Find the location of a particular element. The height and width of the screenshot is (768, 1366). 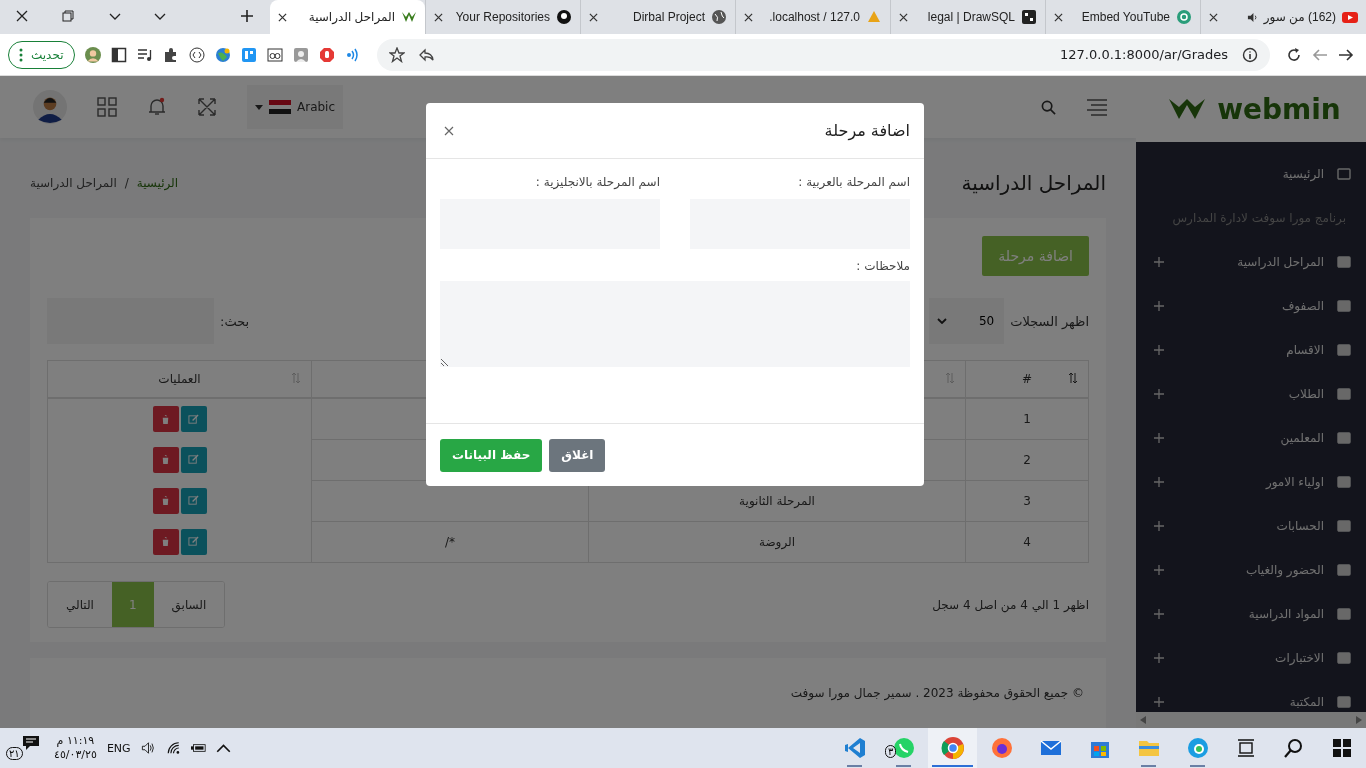

page-size-select: 50 is located at coordinates (967, 321).